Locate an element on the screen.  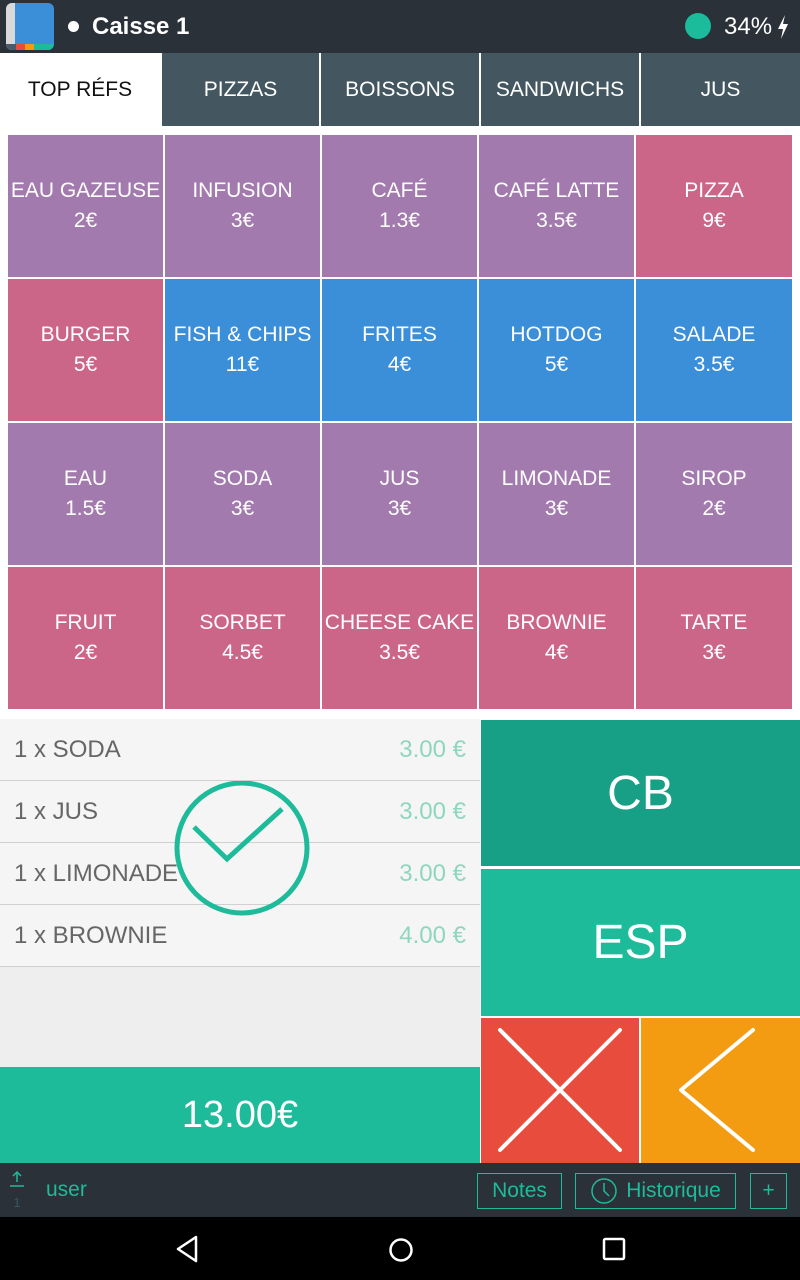
remove-last-item-button is located at coordinates (720, 1090).